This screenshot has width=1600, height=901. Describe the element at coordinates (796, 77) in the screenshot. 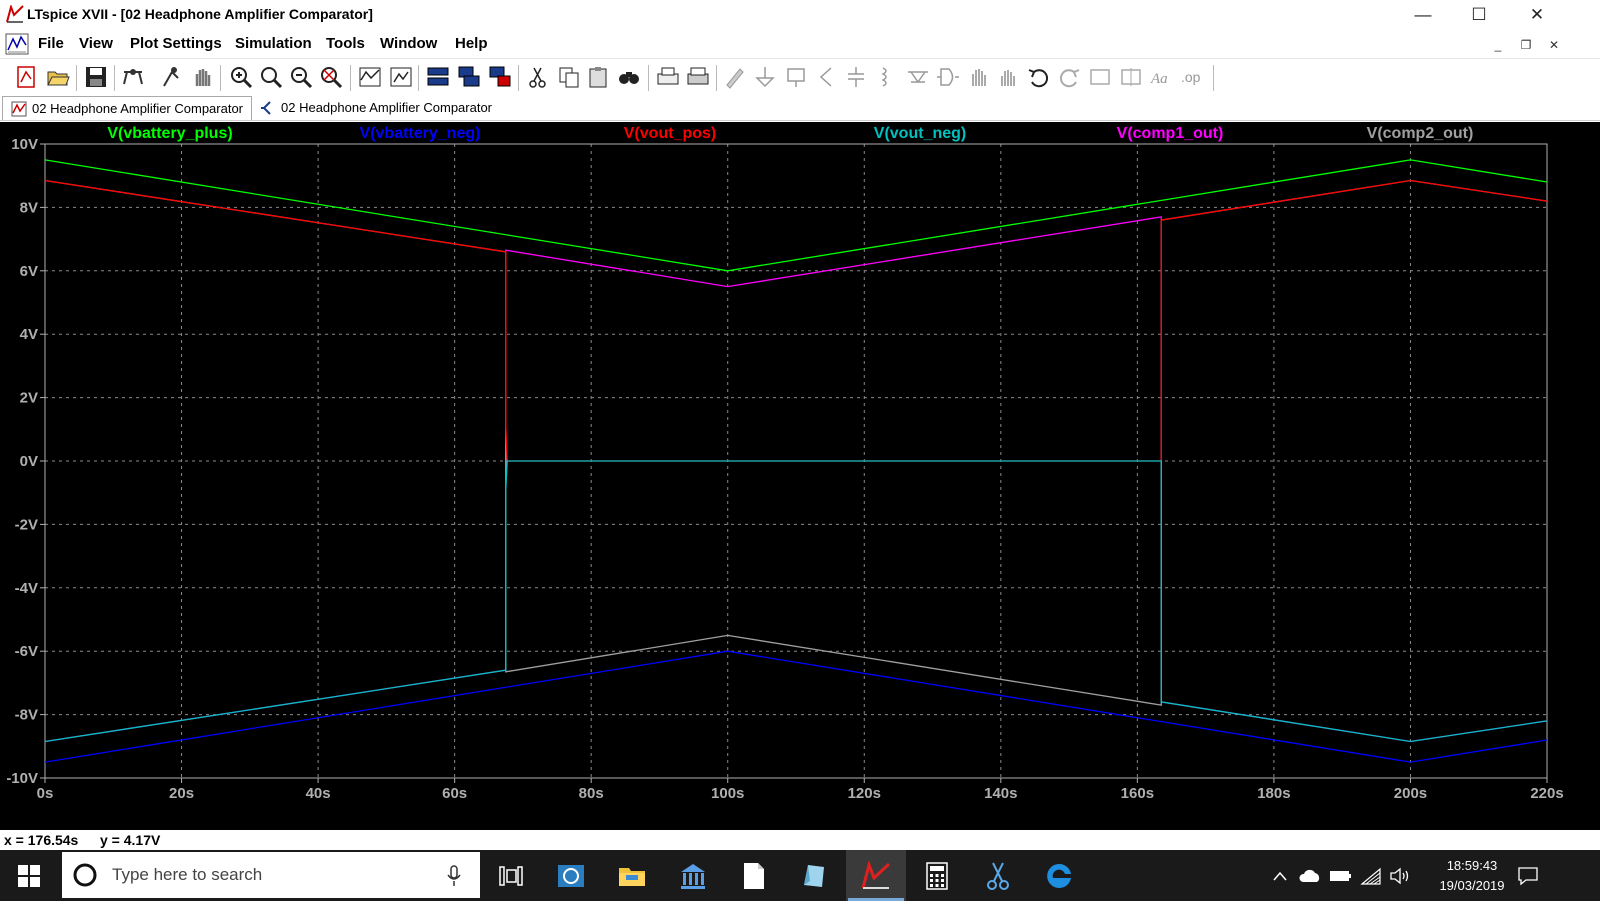

I see `label-net-icon` at that location.